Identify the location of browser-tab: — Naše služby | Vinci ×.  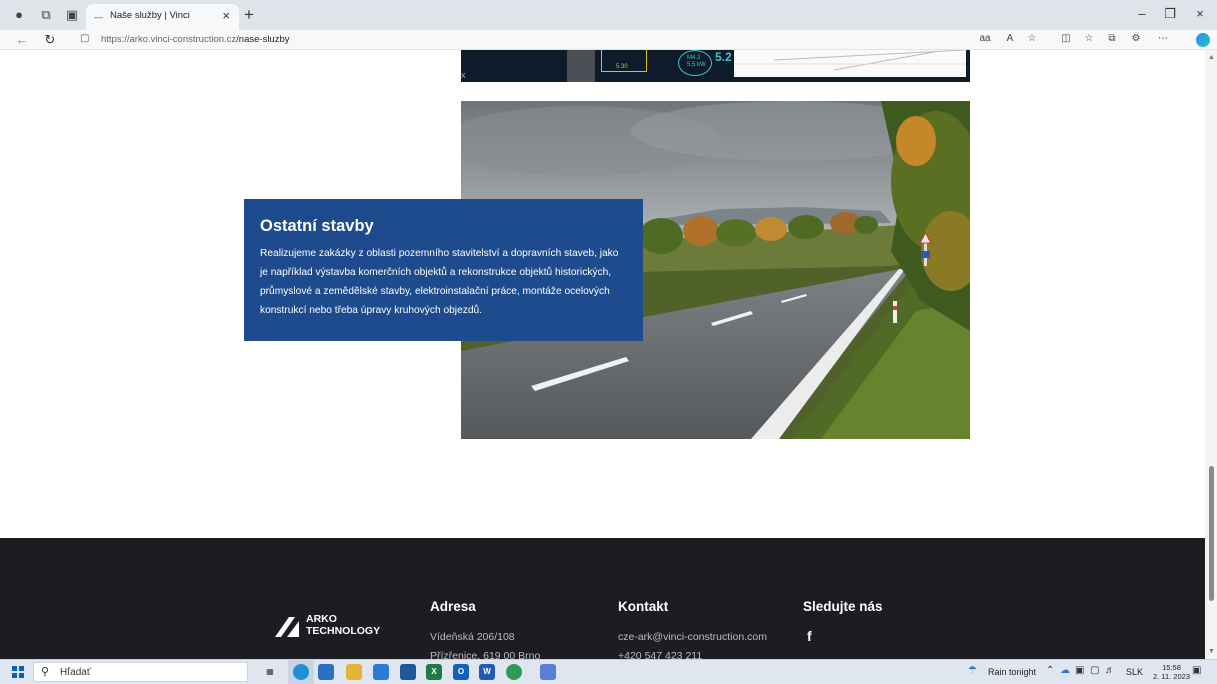
(162, 17).